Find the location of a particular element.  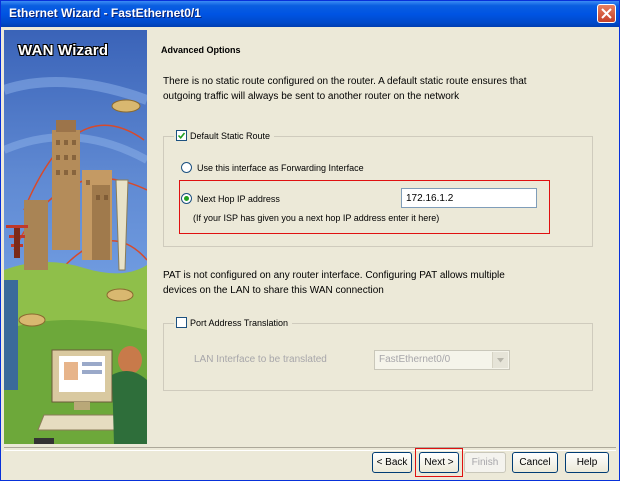

help-button: Help is located at coordinates (587, 462).